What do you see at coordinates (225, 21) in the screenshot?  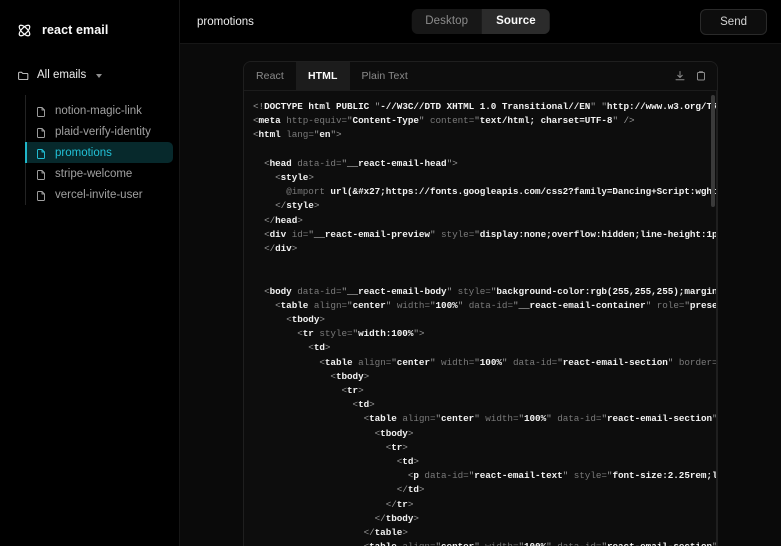 I see `page-title: promotions` at bounding box center [225, 21].